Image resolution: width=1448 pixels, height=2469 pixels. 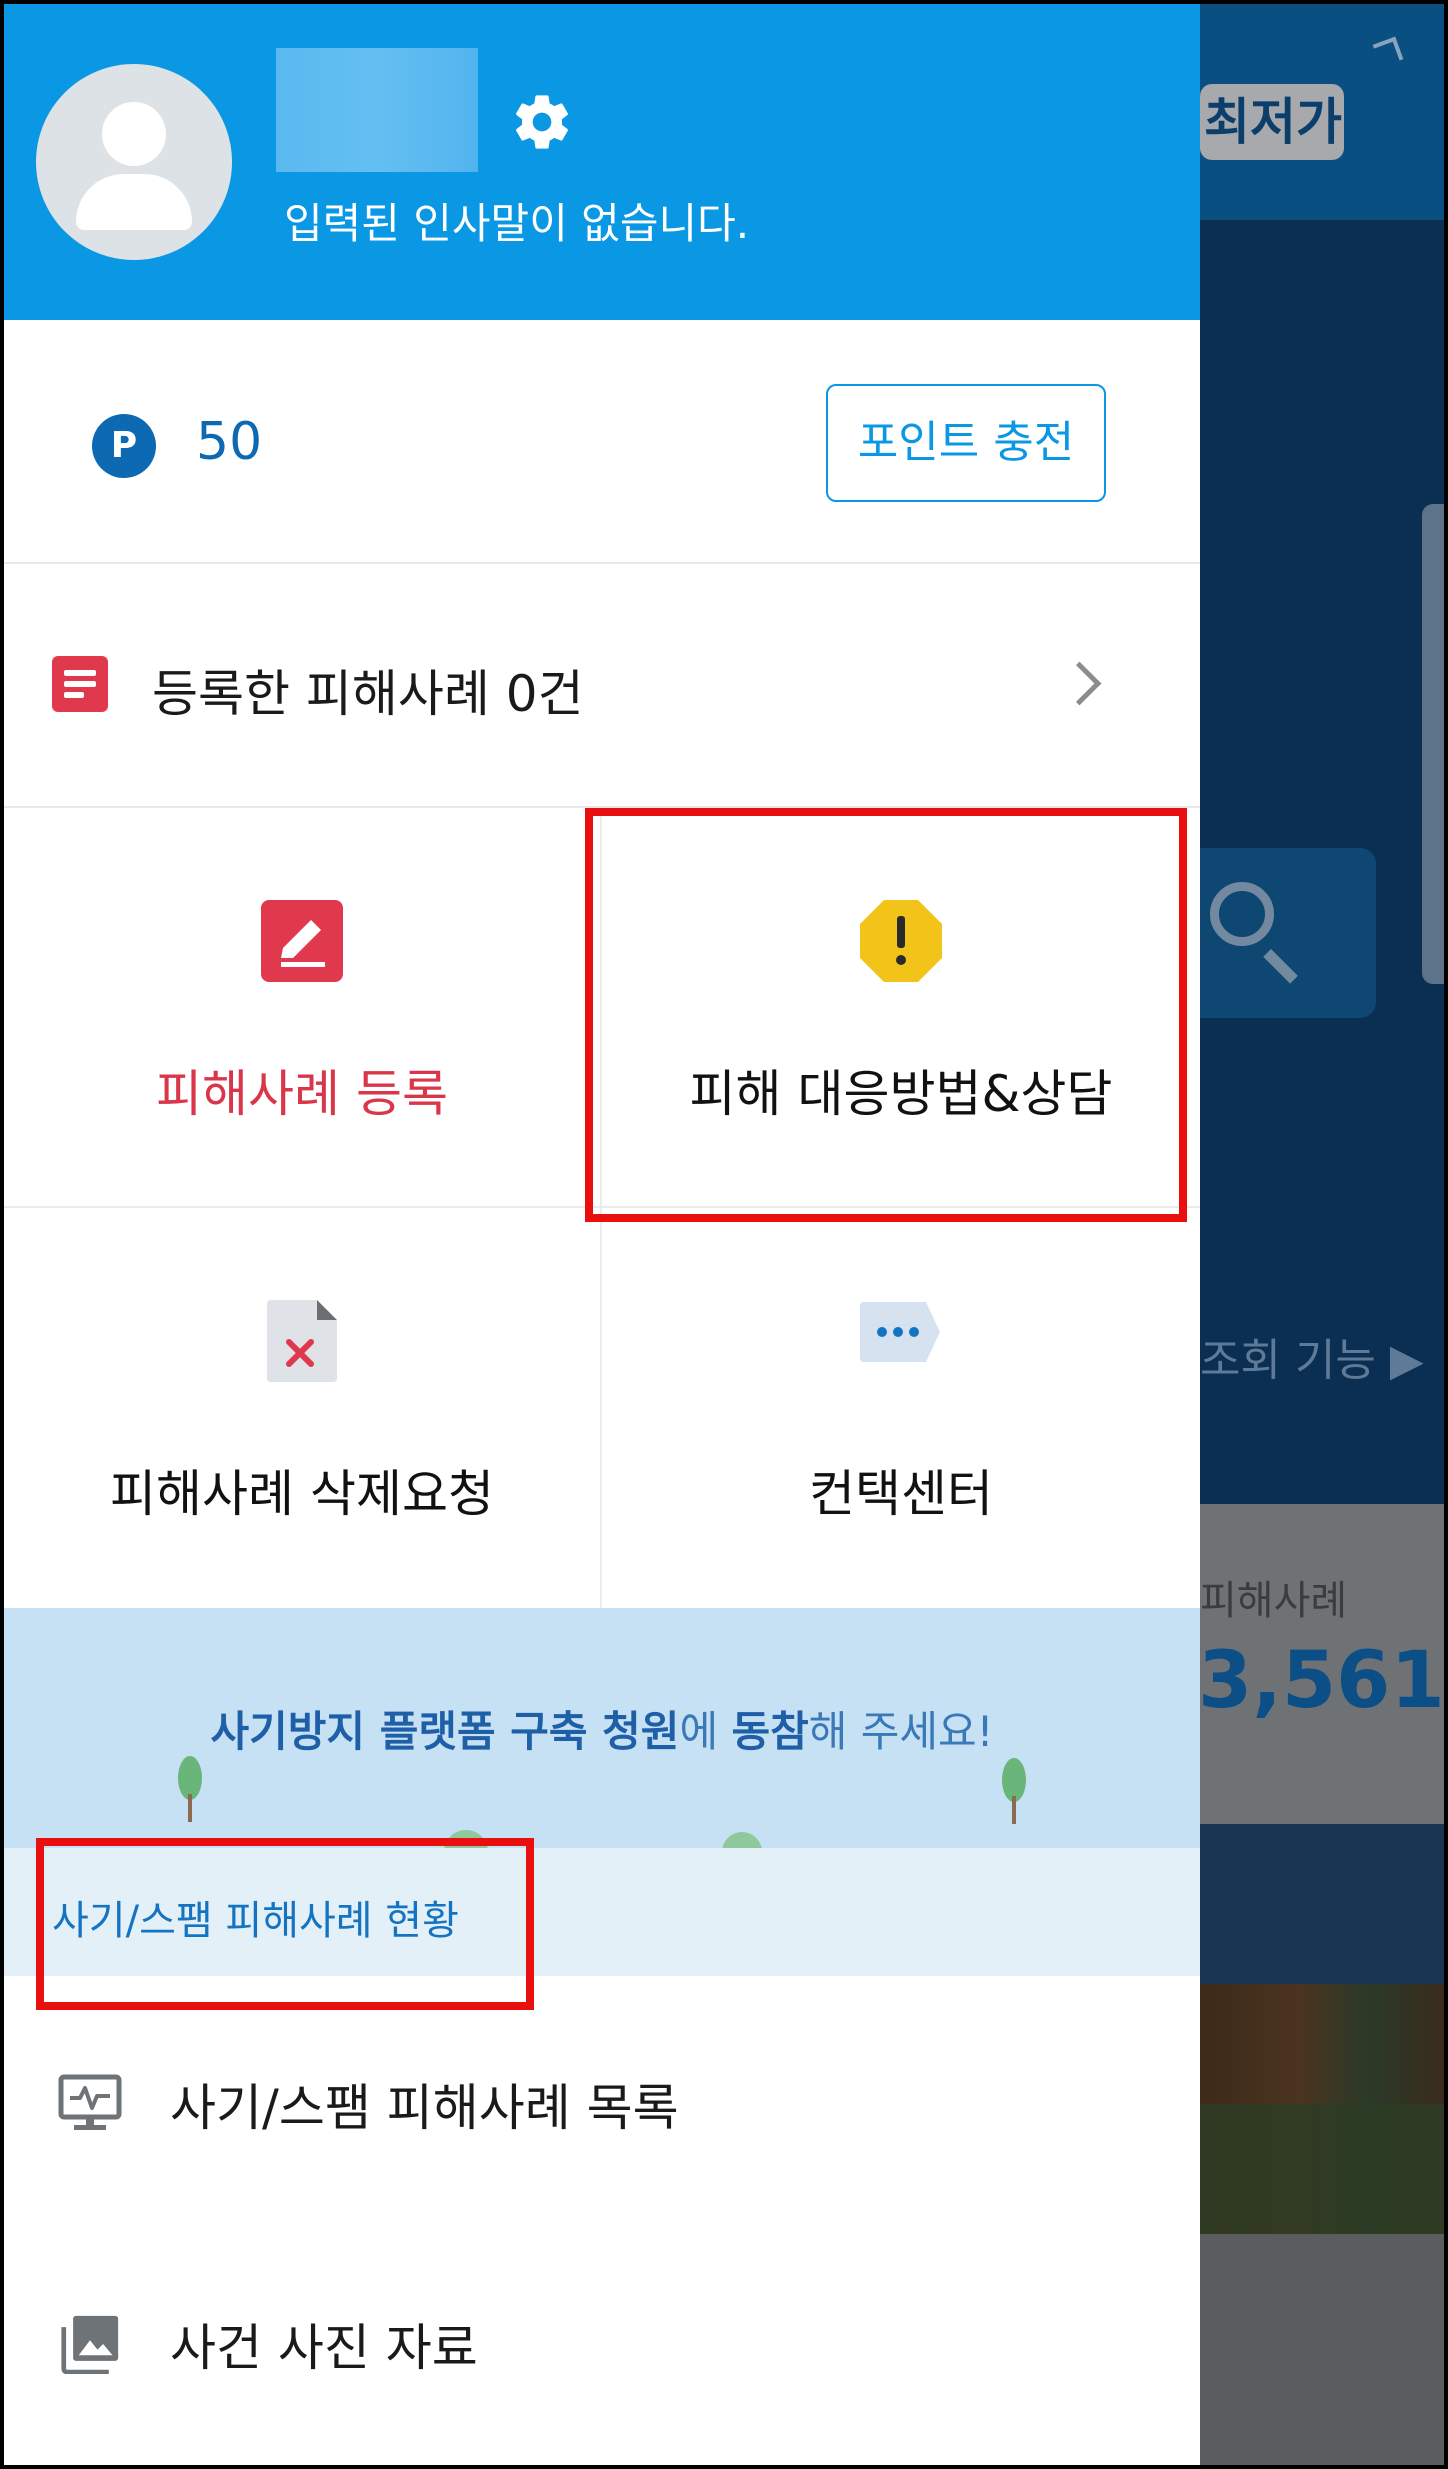 What do you see at coordinates (303, 1408) in the screenshot?
I see `delete-request-button: 피해사례 삭제요청` at bounding box center [303, 1408].